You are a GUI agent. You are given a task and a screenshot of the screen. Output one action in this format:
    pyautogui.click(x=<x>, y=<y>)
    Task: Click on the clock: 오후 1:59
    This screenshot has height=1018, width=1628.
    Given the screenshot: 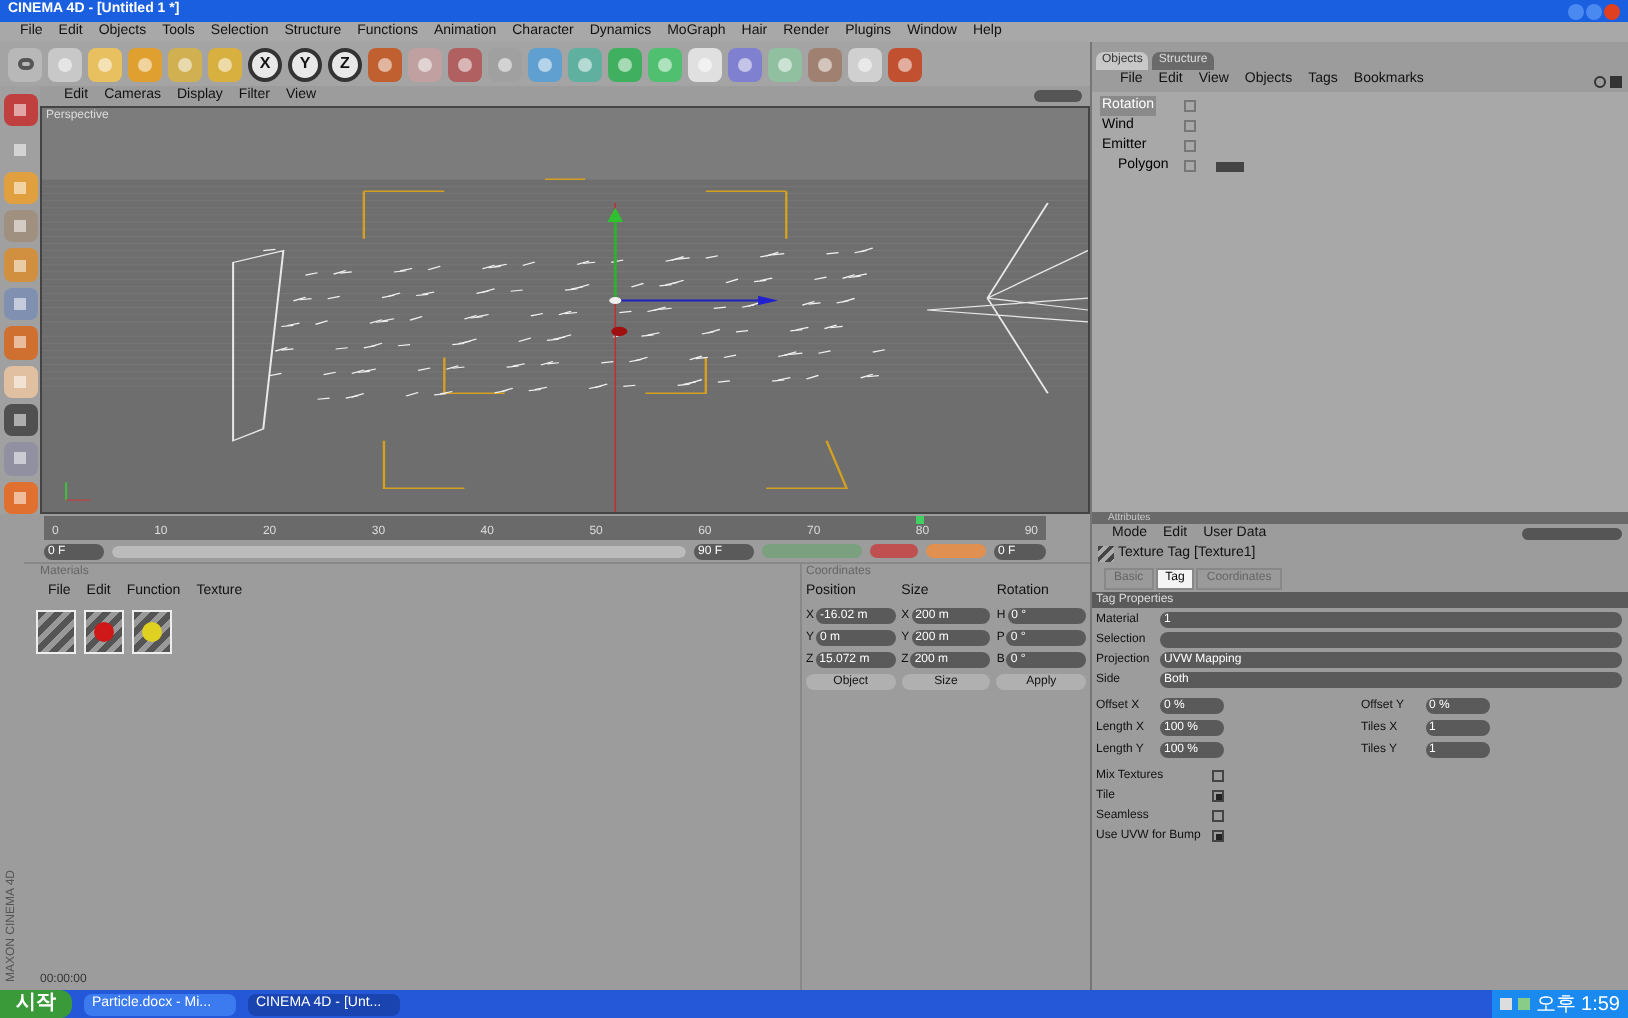 What is the action you would take?
    pyautogui.click(x=1577, y=1004)
    